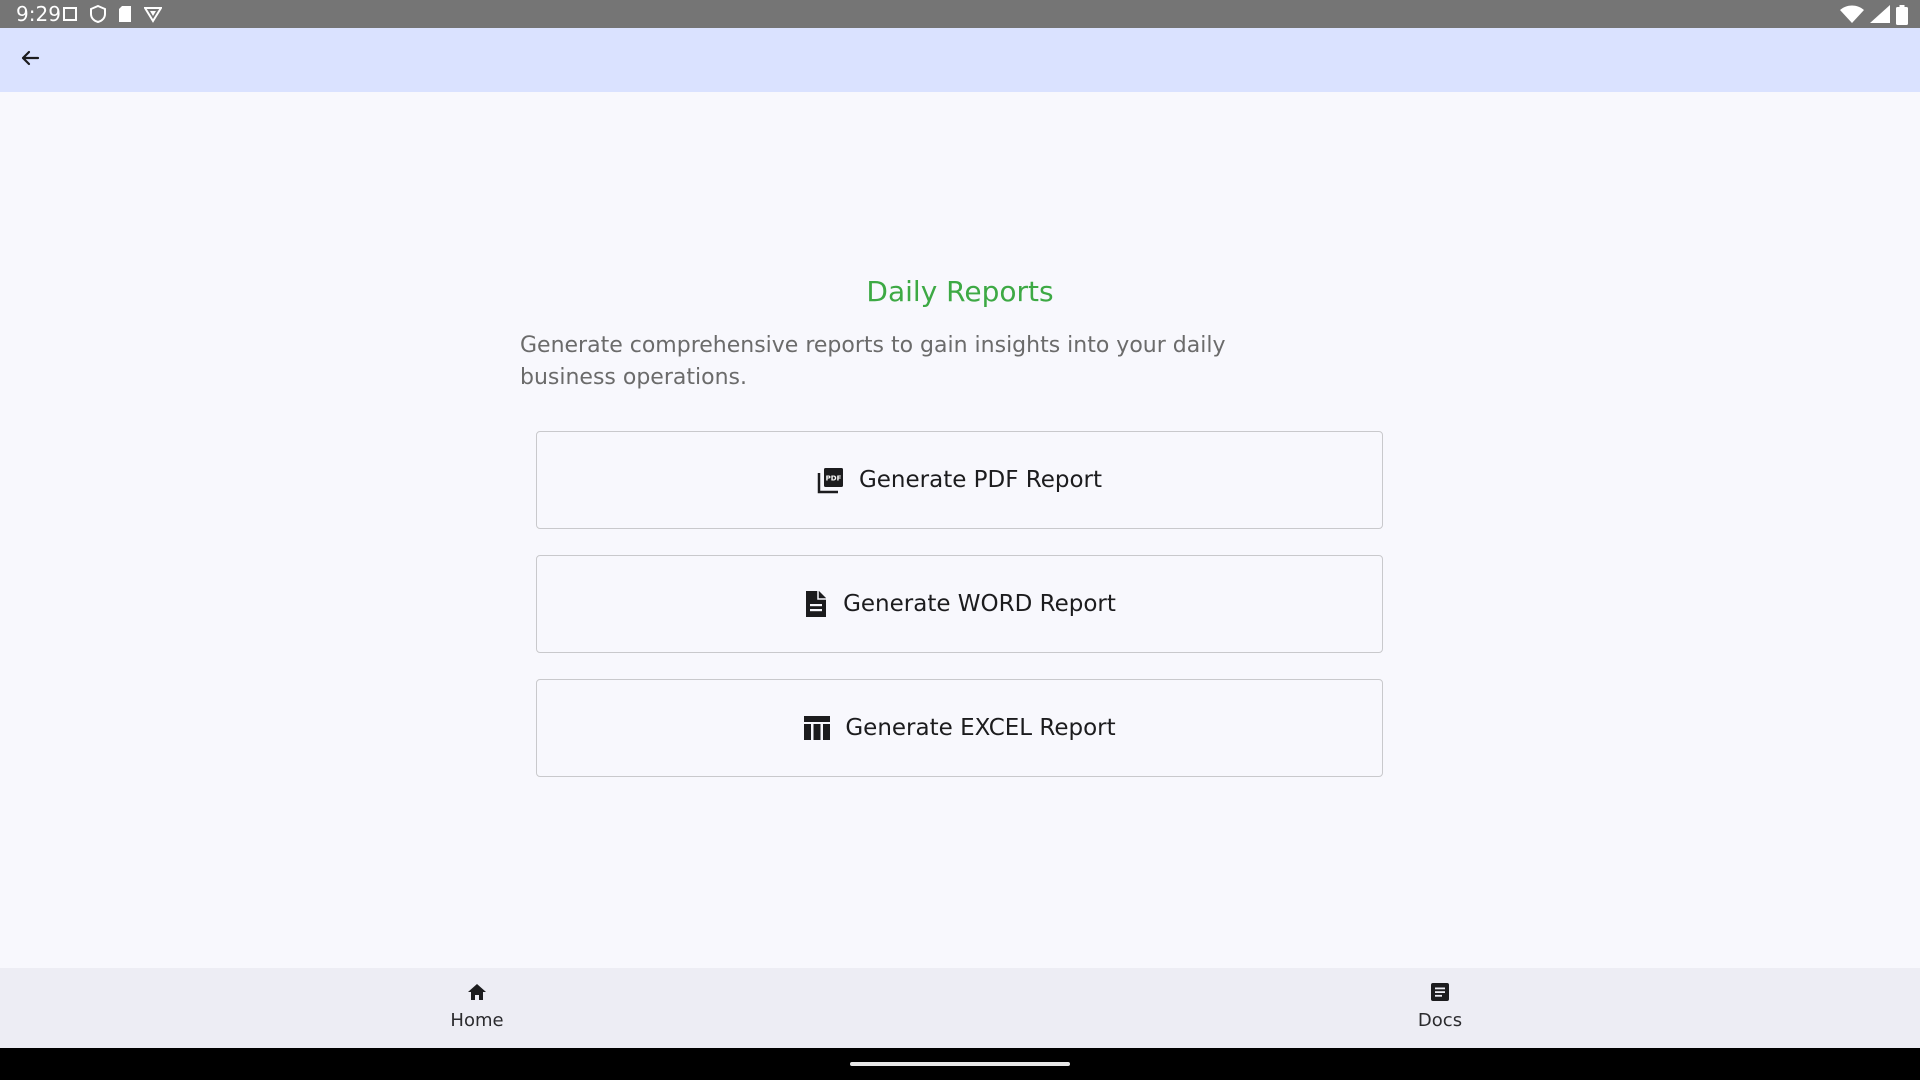 Image resolution: width=1920 pixels, height=1080 pixels. Describe the element at coordinates (816, 604) in the screenshot. I see `document-icon` at that location.